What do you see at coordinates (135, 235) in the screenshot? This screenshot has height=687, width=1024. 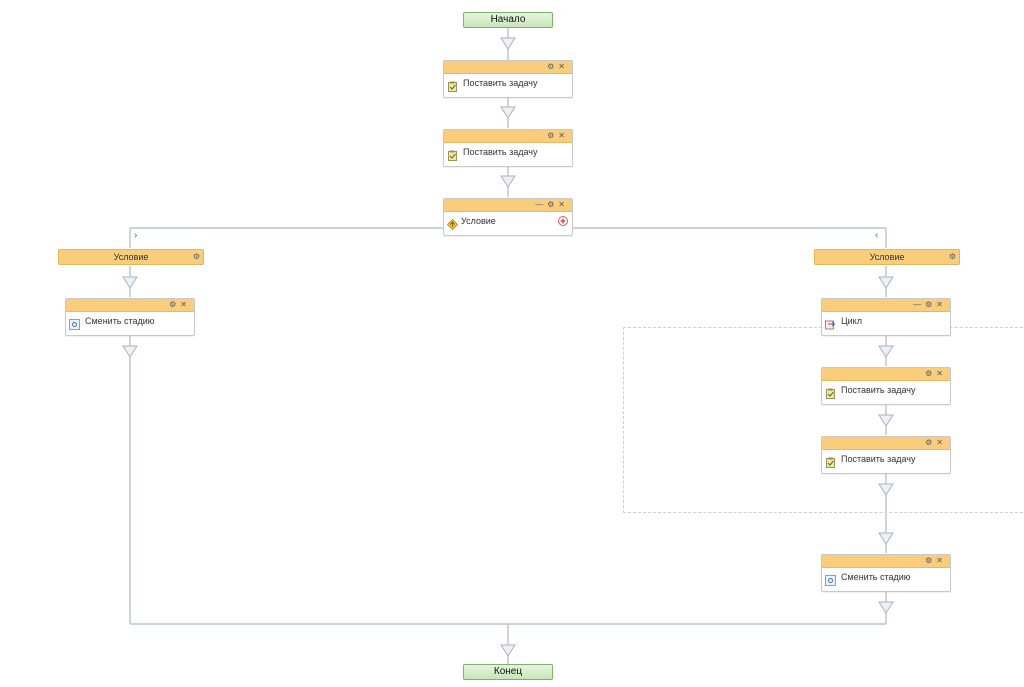 I see `chevron-right-icon: ›` at bounding box center [135, 235].